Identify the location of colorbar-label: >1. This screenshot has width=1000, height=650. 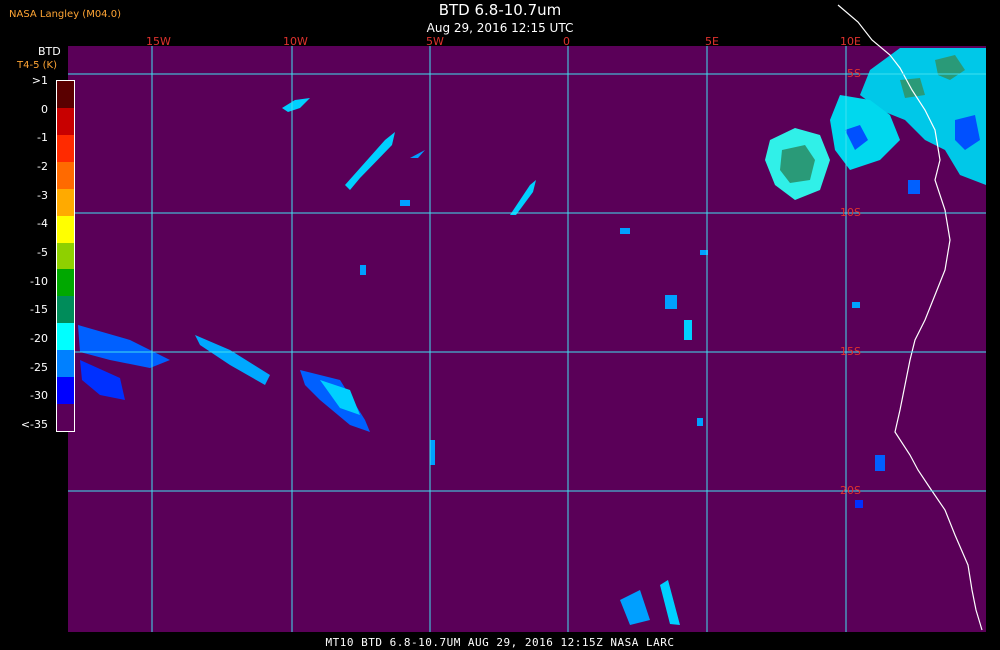
(39, 80).